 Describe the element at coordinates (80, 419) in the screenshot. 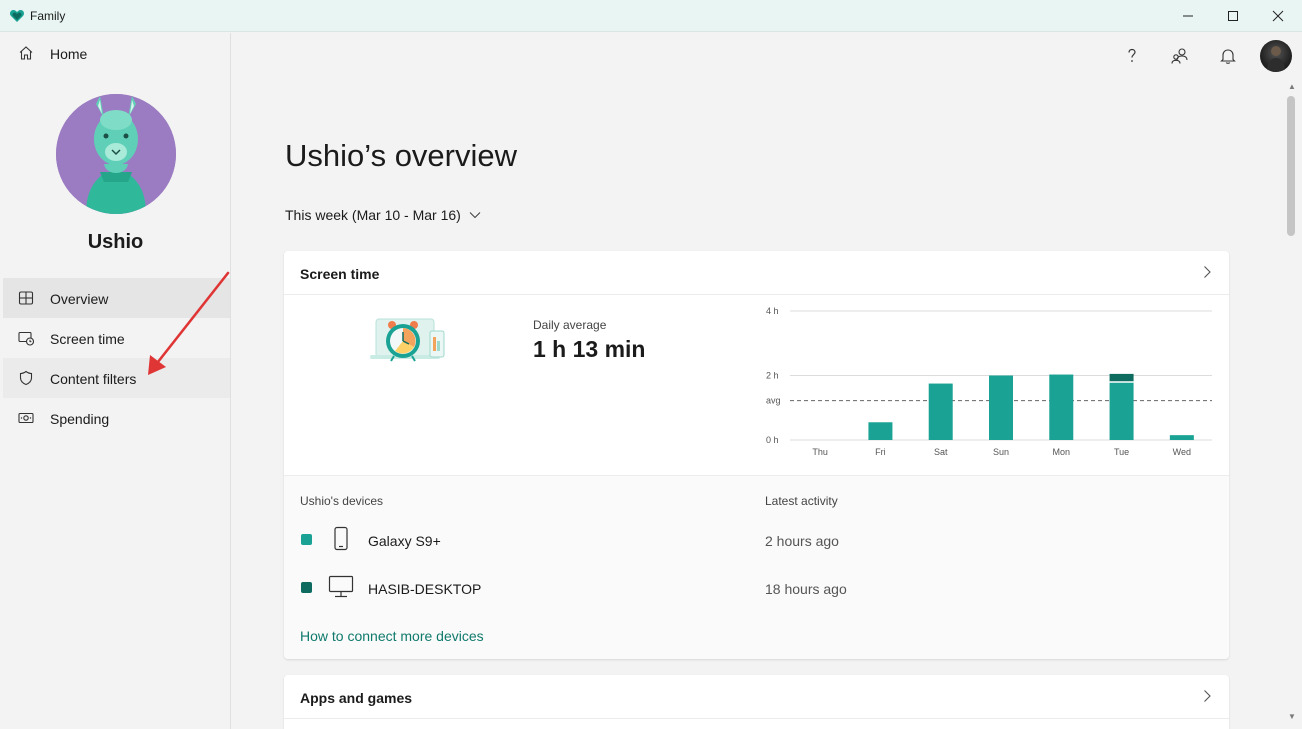

I see `nav-spending-label: Spending` at that location.